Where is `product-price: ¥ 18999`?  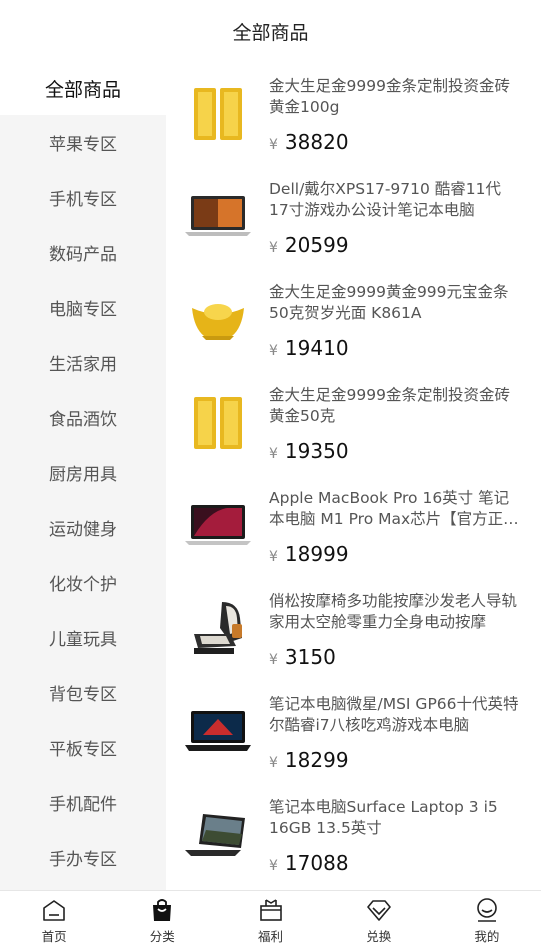
product-price: ¥ 18999 is located at coordinates (309, 554).